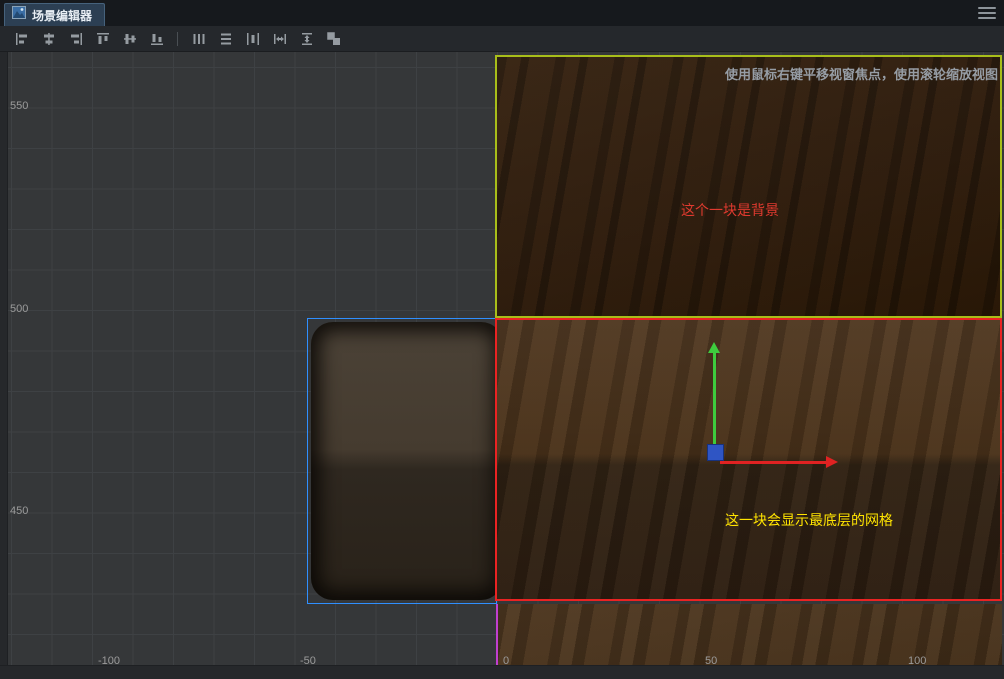 This screenshot has height=679, width=1004. I want to click on scene-image-icon, so click(19, 15).